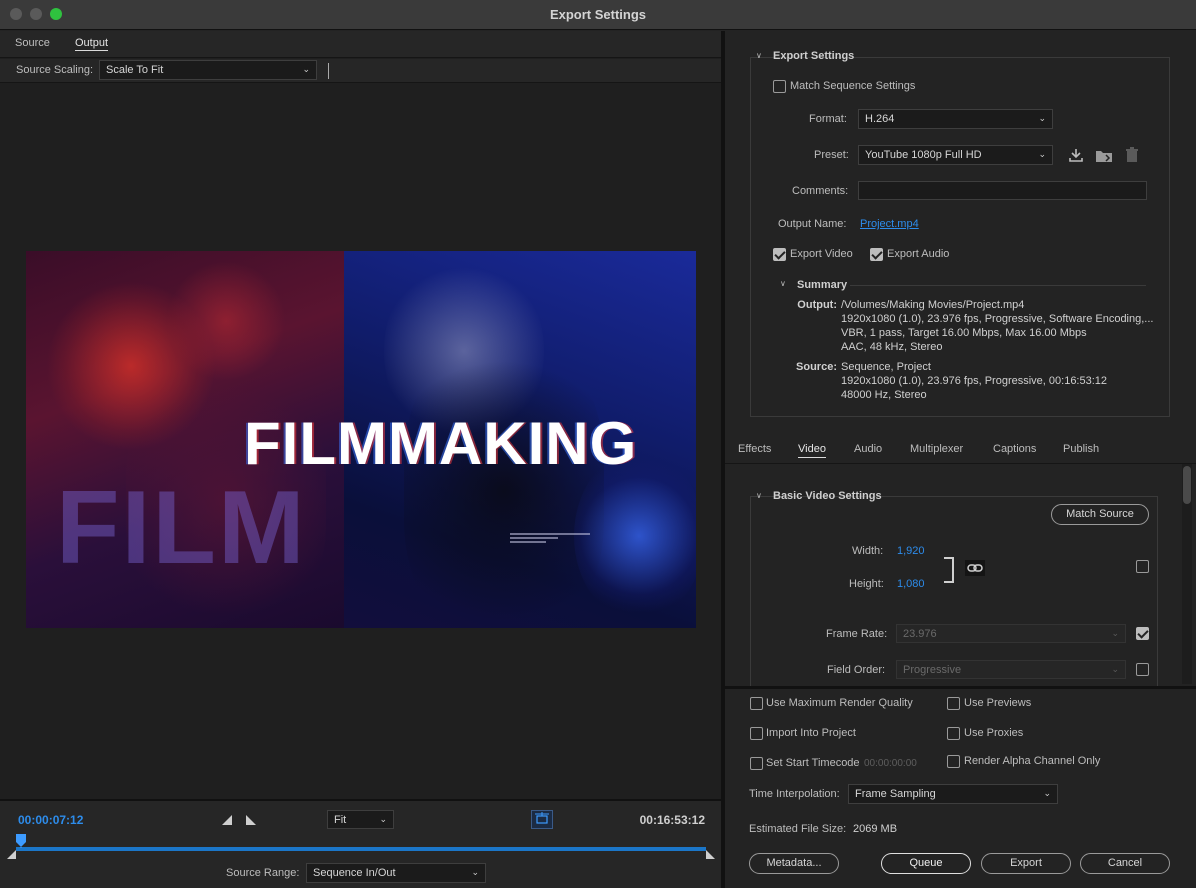 The width and height of the screenshot is (1196, 888). I want to click on frame-rate-checkbox, so click(1142, 633).